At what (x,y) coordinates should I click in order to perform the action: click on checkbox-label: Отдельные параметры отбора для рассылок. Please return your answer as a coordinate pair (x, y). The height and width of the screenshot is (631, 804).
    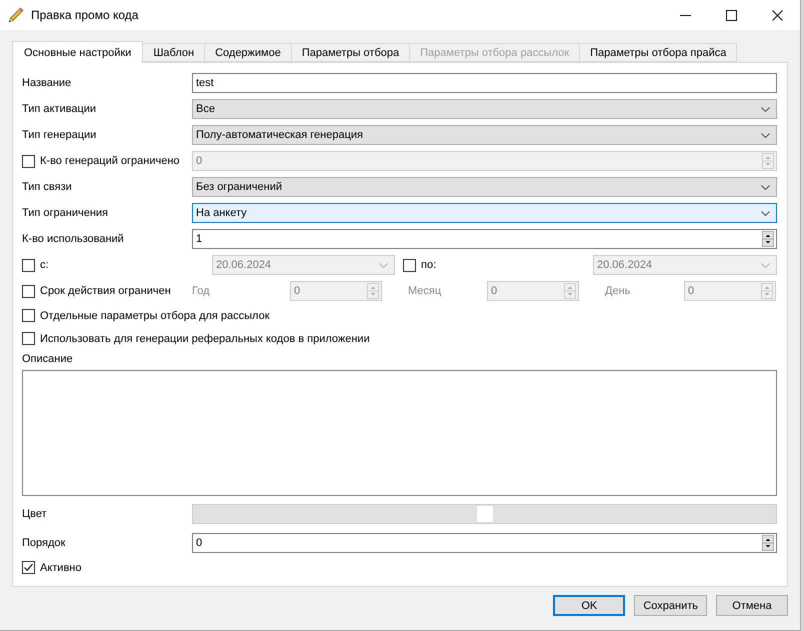
    Looking at the image, I should click on (155, 316).